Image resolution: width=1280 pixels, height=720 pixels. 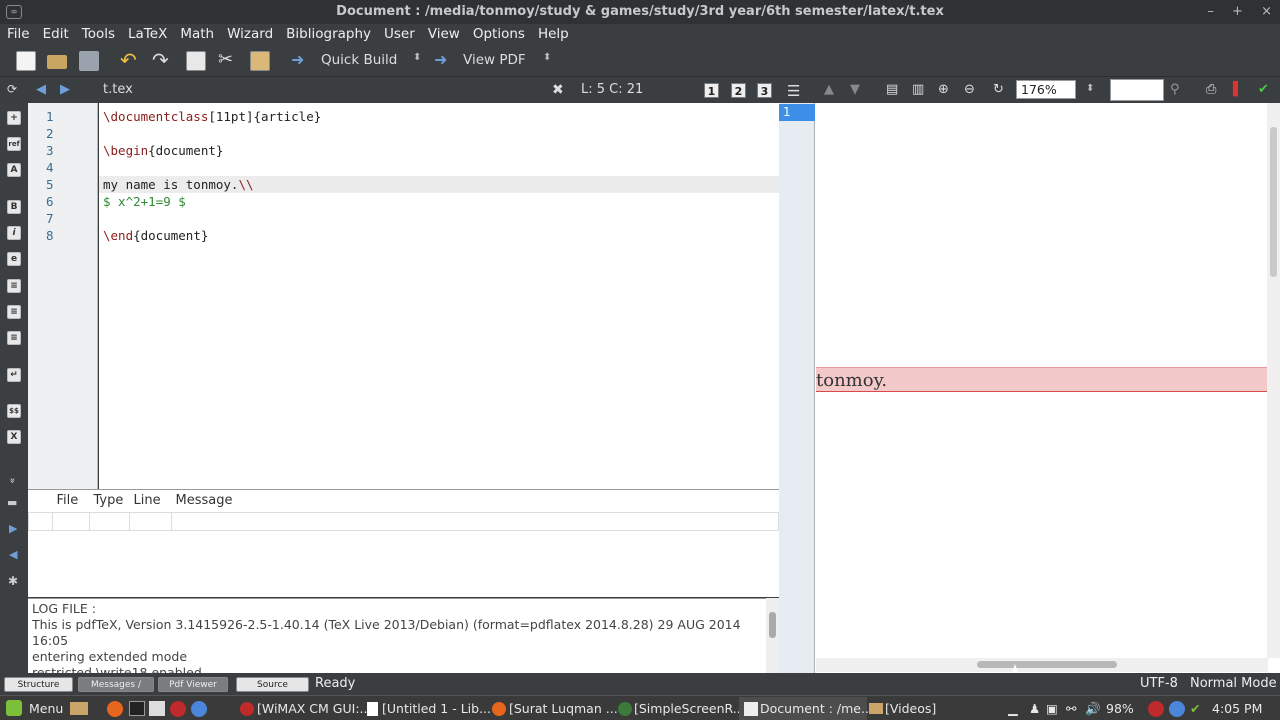 What do you see at coordinates (162, 60) in the screenshot?
I see `redo-icon: ↷` at bounding box center [162, 60].